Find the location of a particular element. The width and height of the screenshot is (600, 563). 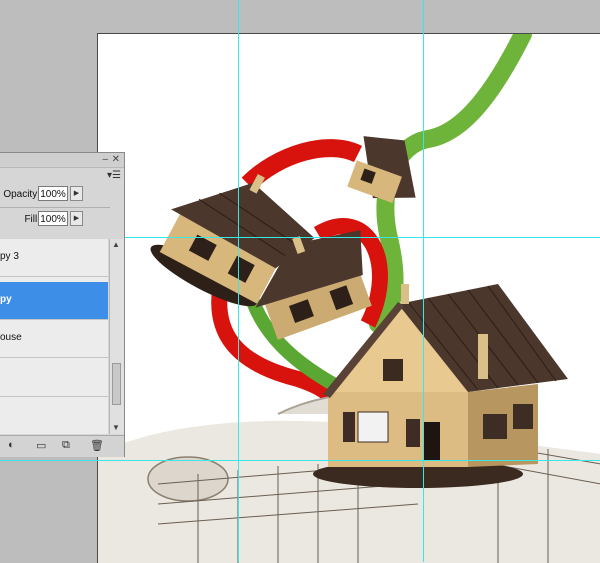

layer-item-selected: py is located at coordinates (54, 301).